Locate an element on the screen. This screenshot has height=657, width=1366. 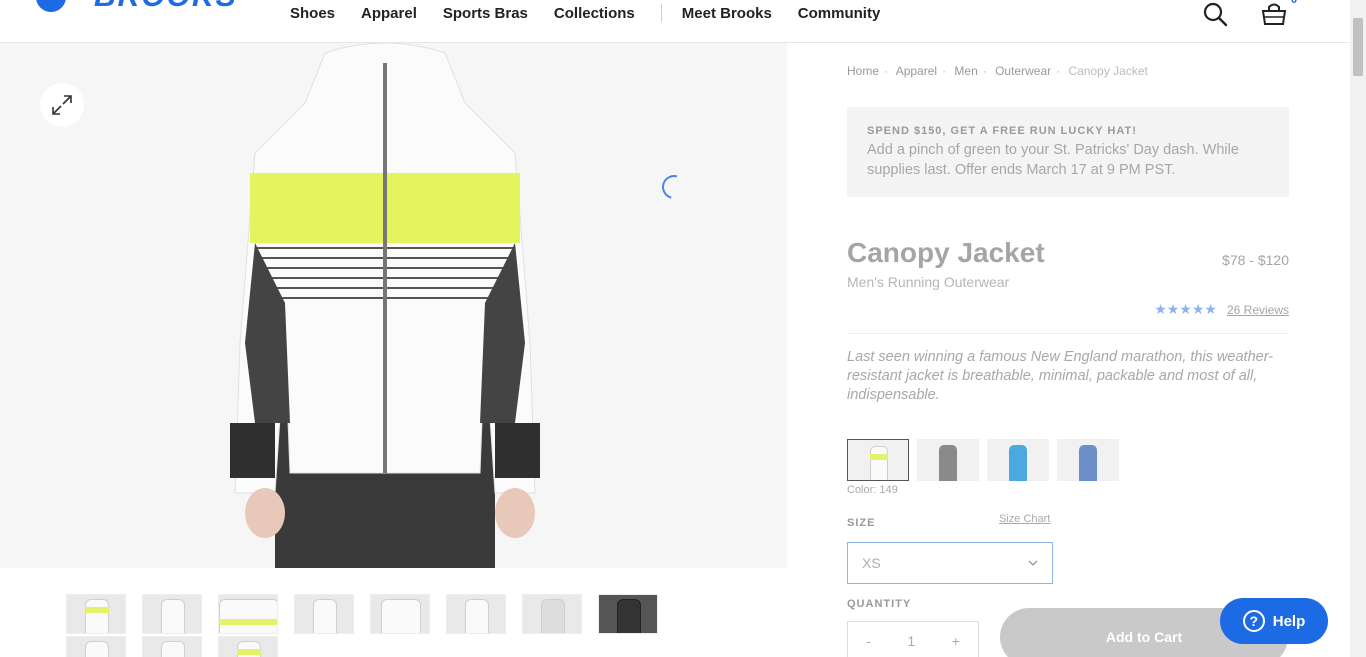
promo-title: SPEND $150, GET A FREE RUN LUCKY HAT! is located at coordinates (1002, 131).